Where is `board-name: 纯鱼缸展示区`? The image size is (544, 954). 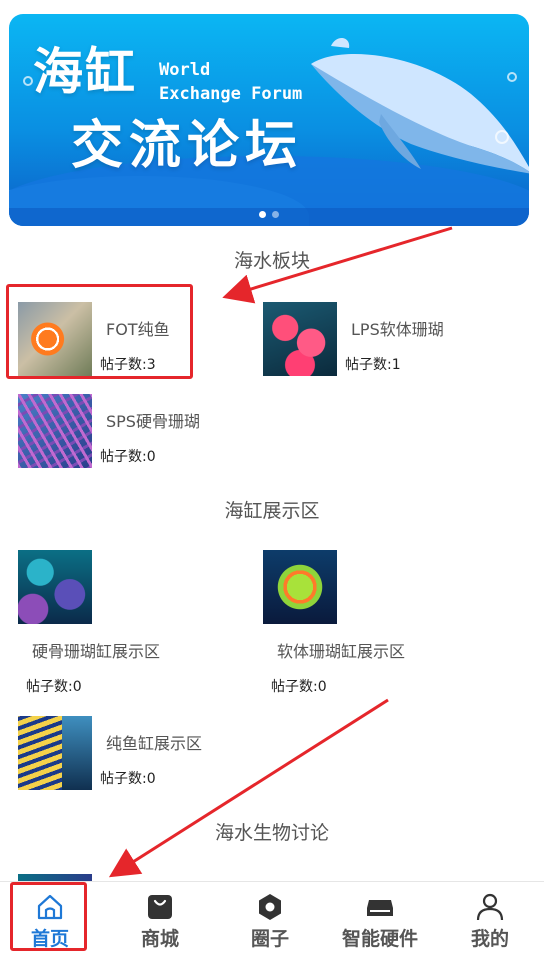
board-name: 纯鱼缸展示区 is located at coordinates (154, 743).